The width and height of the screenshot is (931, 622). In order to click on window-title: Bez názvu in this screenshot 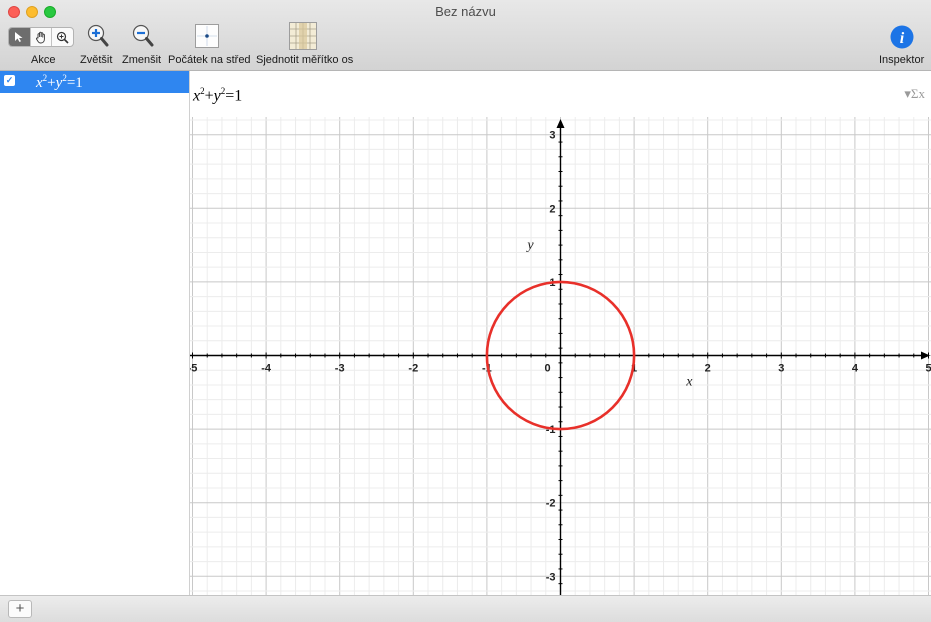, I will do `click(465, 11)`.